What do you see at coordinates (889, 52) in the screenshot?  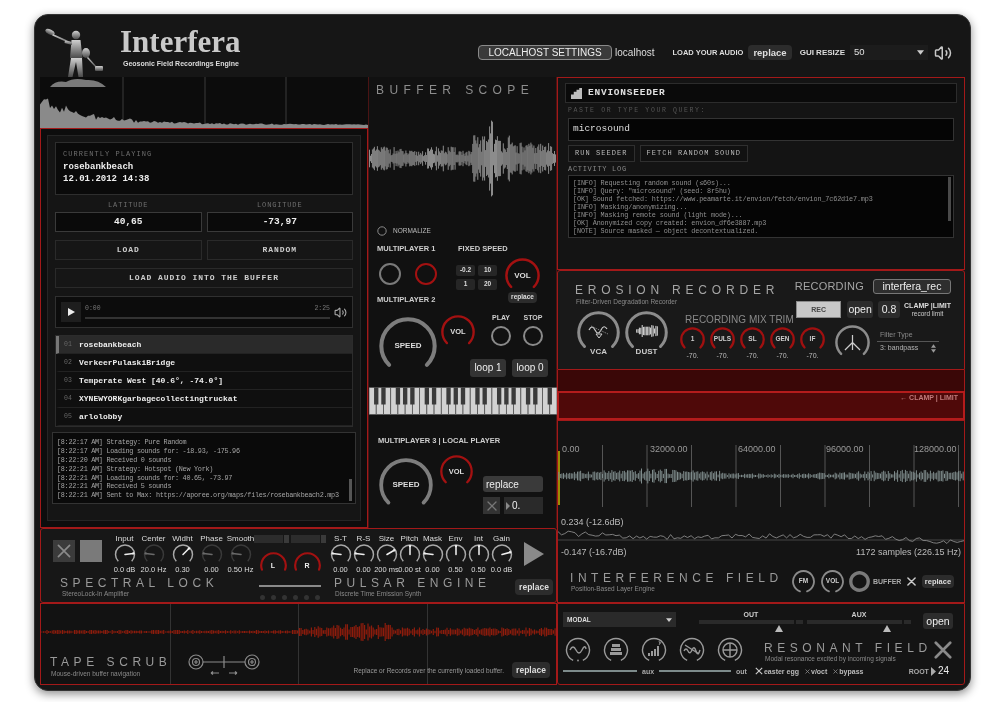 I see `gui-resize-dropdown: 50` at bounding box center [889, 52].